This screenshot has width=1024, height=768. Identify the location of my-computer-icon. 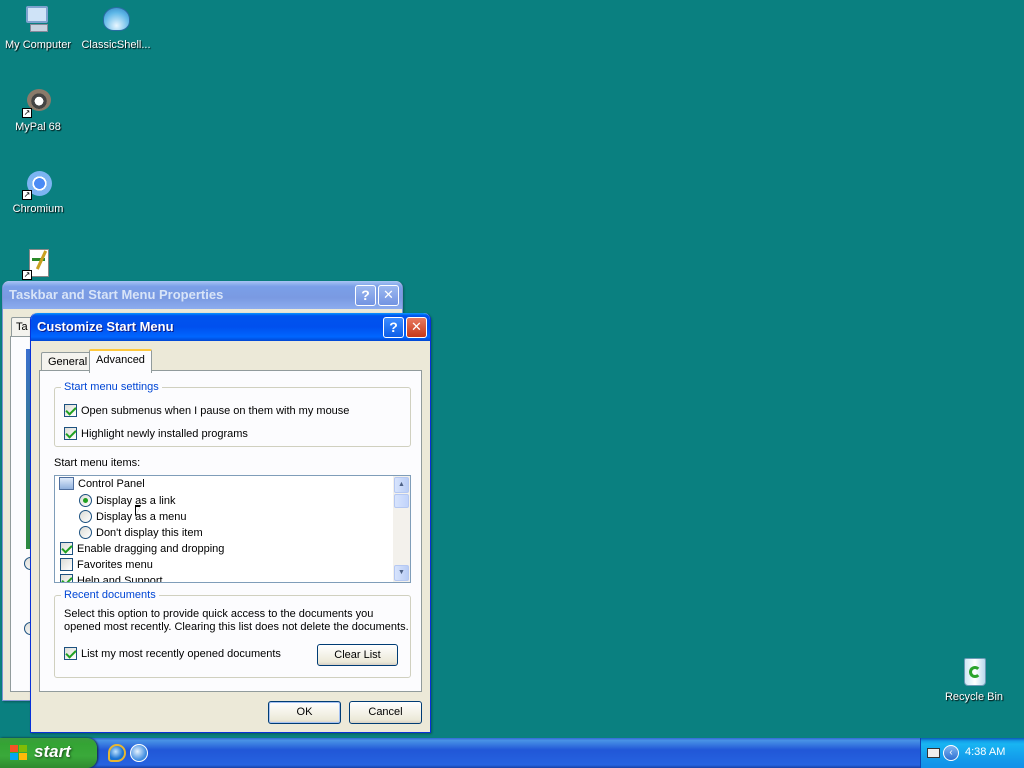
(38, 20).